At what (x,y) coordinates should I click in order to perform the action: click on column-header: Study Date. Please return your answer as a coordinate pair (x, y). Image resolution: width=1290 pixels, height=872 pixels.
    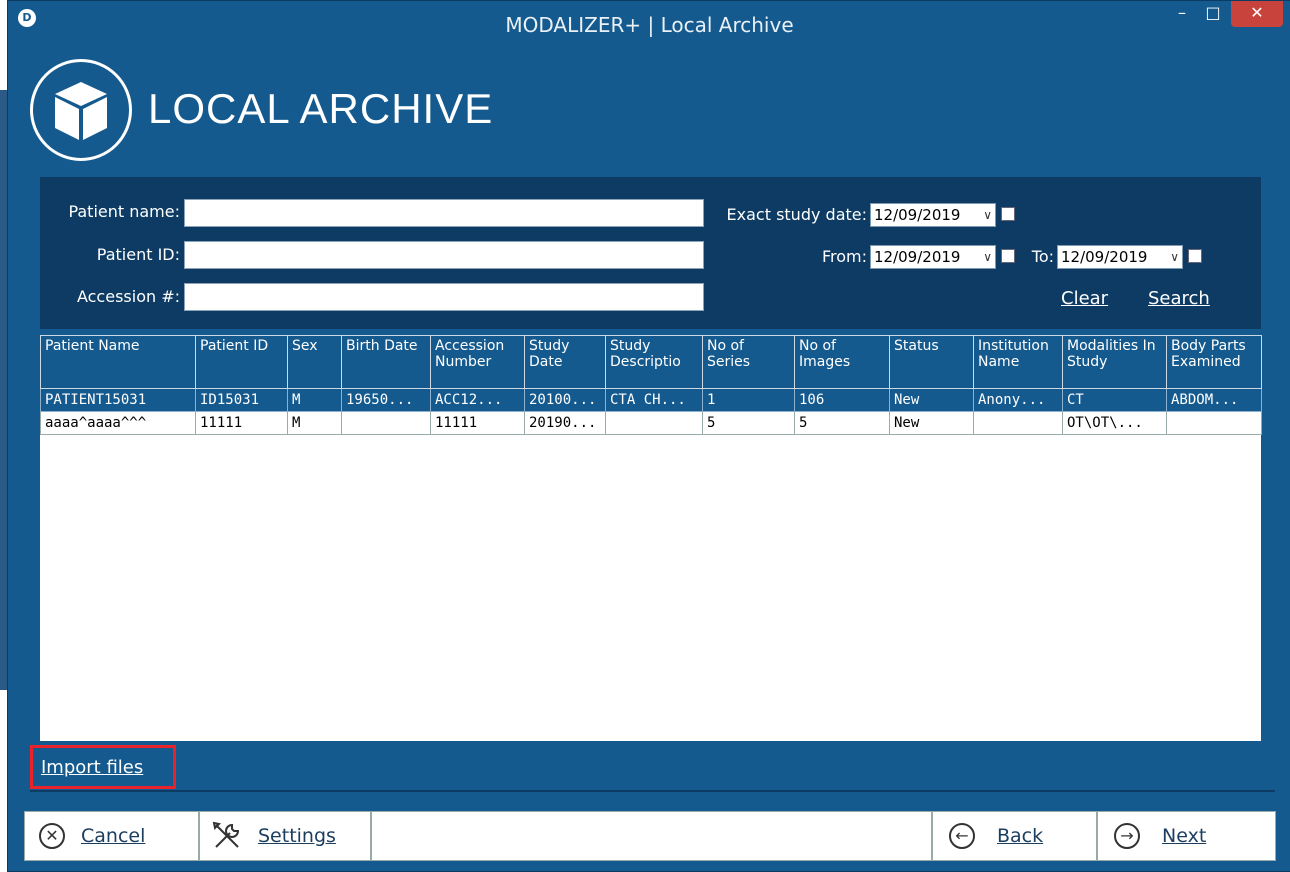
    Looking at the image, I should click on (565, 362).